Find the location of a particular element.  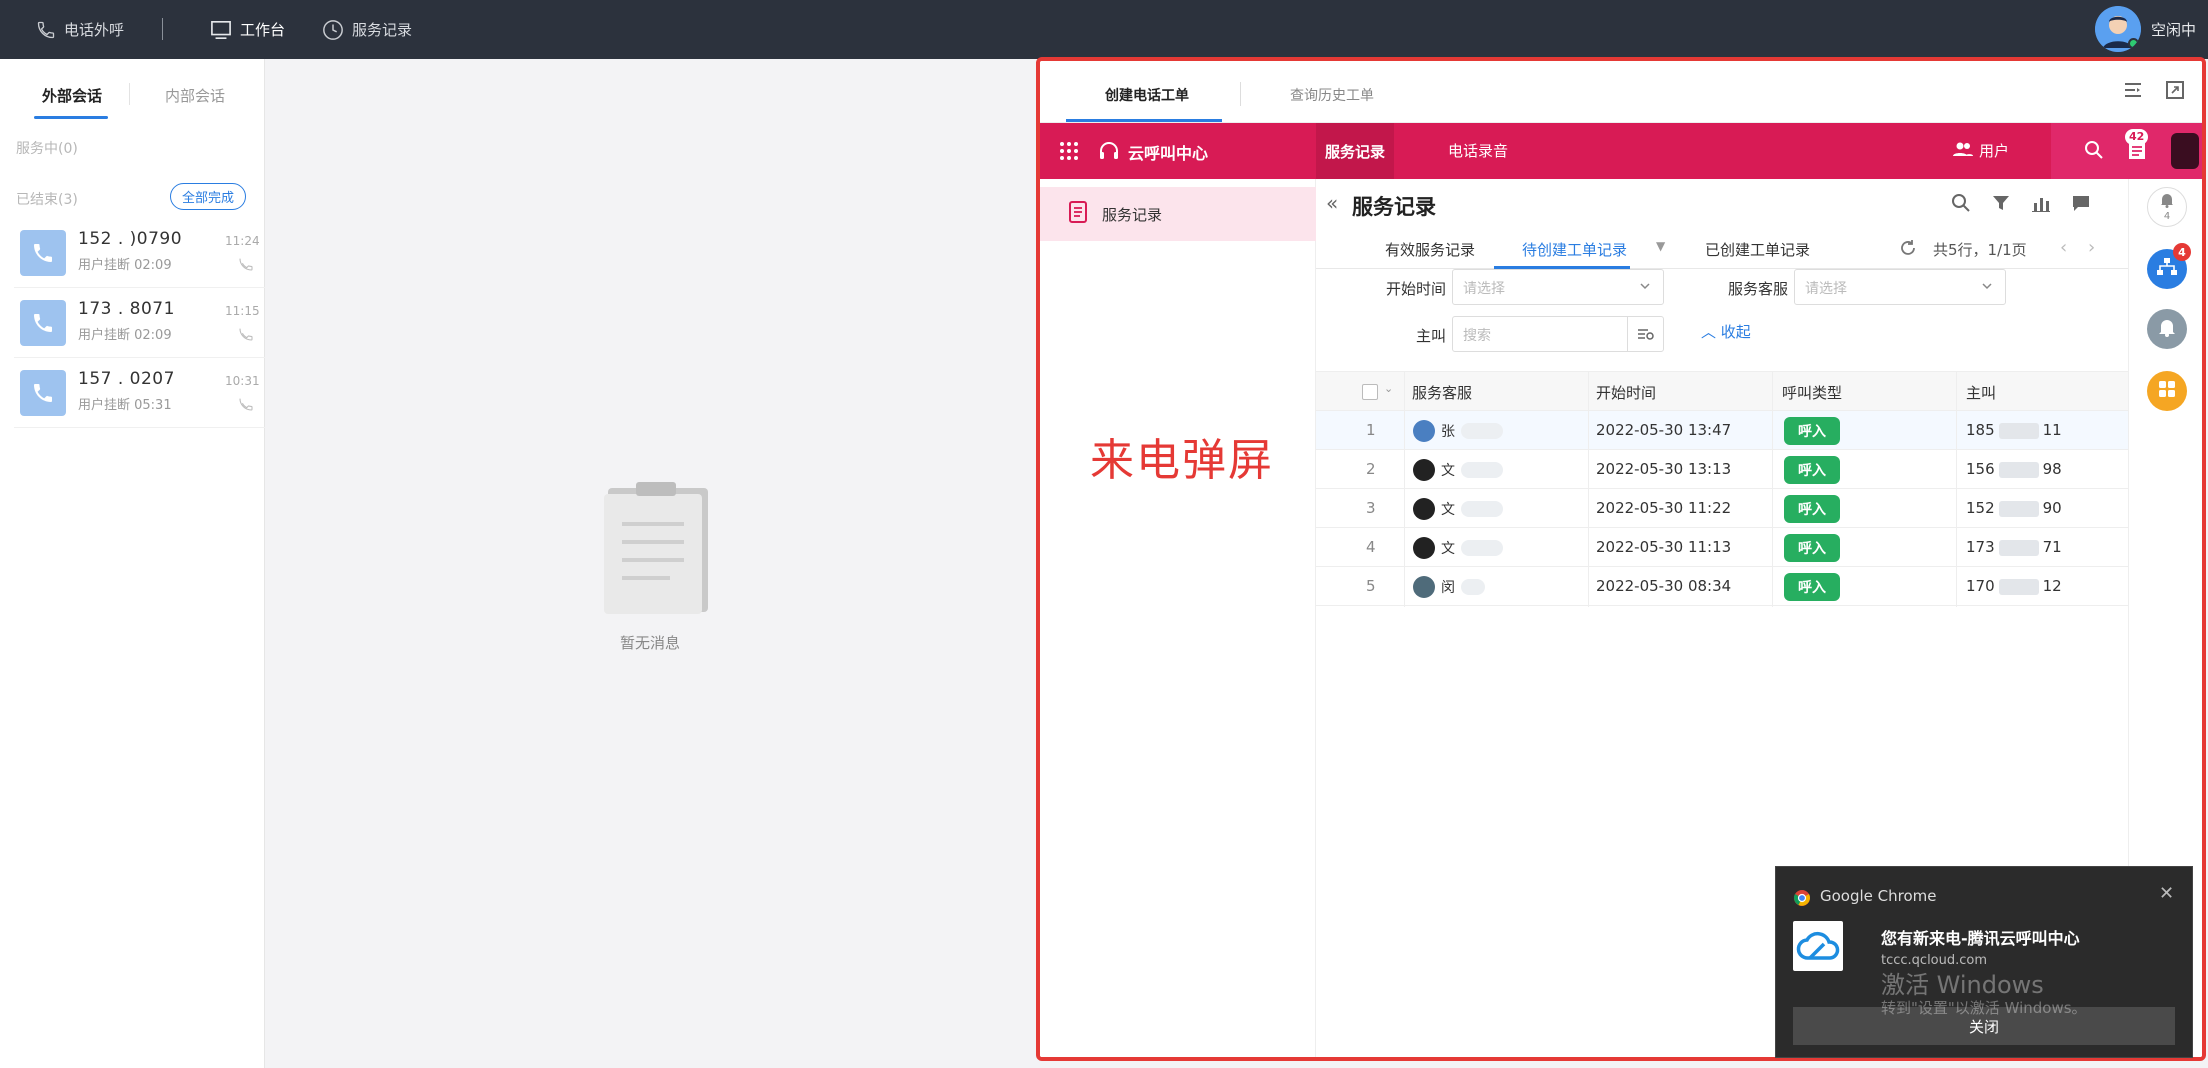

alerts-button is located at coordinates (2167, 329).